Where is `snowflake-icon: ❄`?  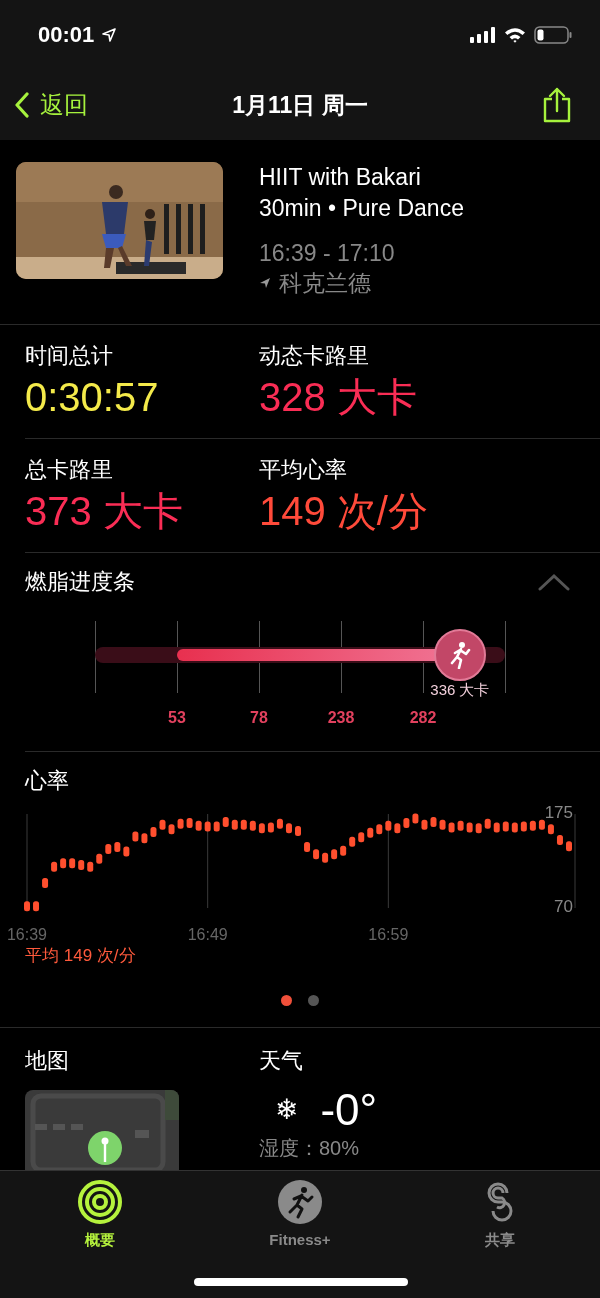 snowflake-icon: ❄ is located at coordinates (287, 1110).